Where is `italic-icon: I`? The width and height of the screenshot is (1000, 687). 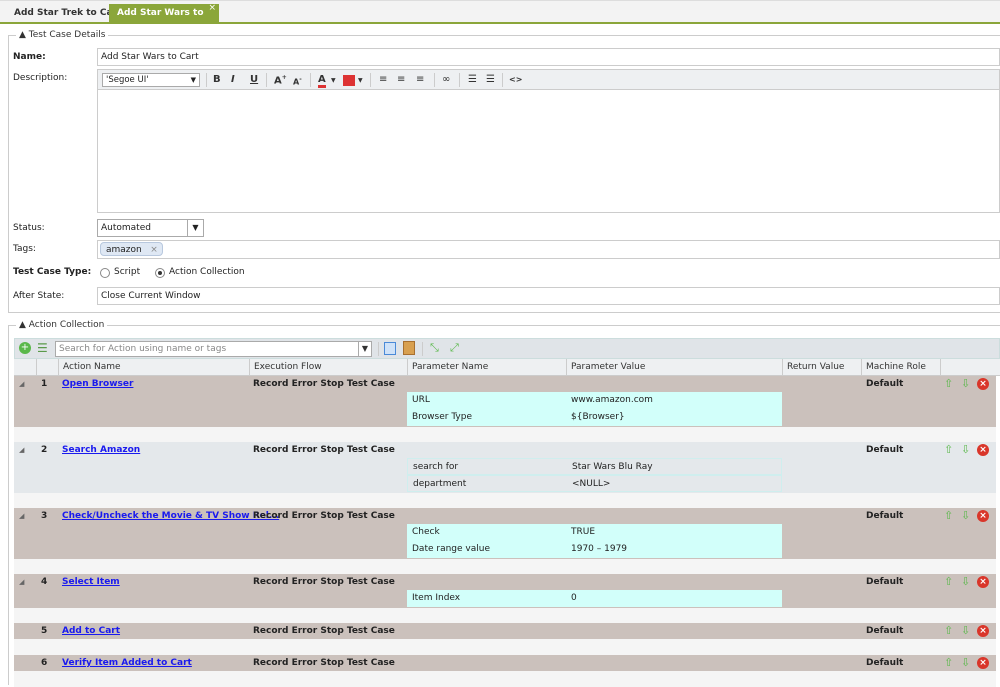
italic-icon: I is located at coordinates (233, 79).